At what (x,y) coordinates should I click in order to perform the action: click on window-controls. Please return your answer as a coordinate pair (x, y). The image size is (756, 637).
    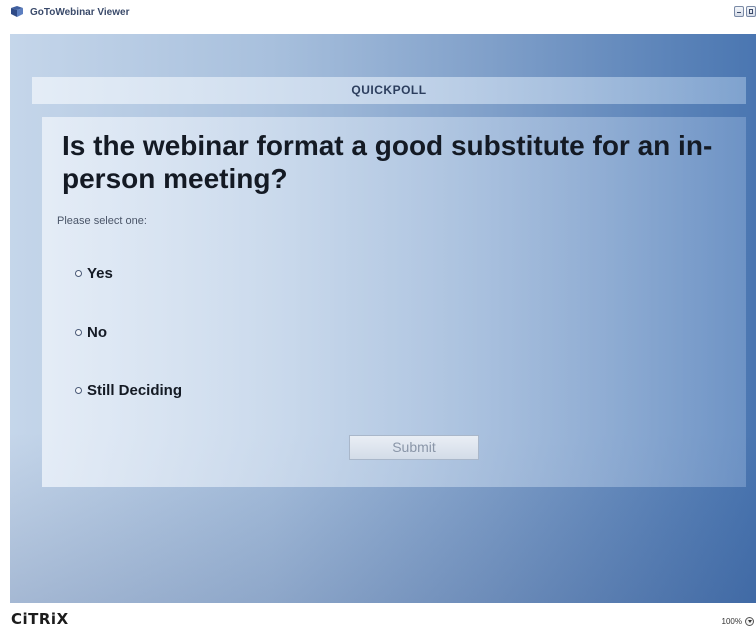
    Looking at the image, I should click on (745, 13).